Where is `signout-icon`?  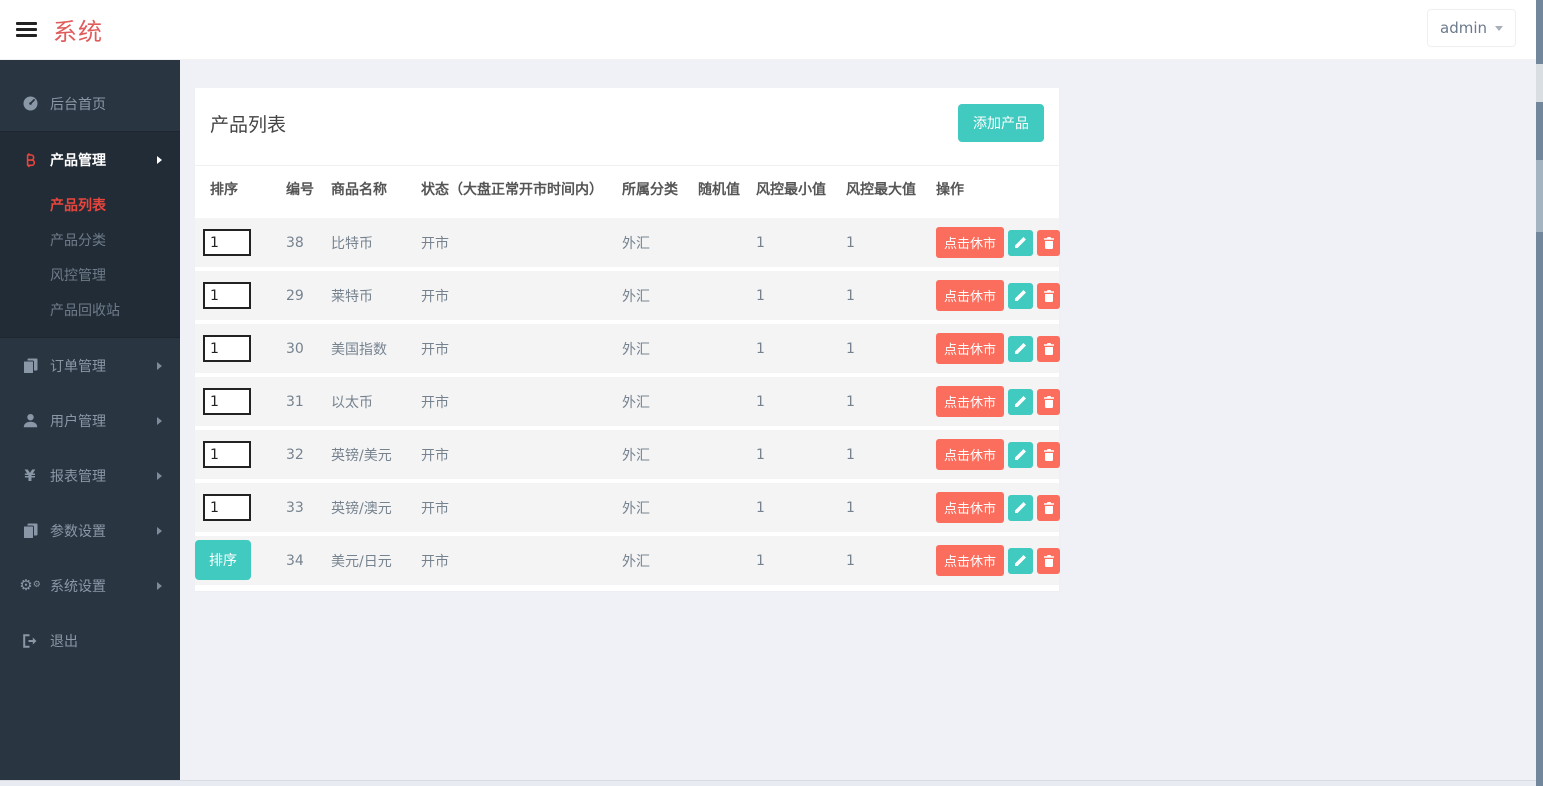 signout-icon is located at coordinates (30, 640).